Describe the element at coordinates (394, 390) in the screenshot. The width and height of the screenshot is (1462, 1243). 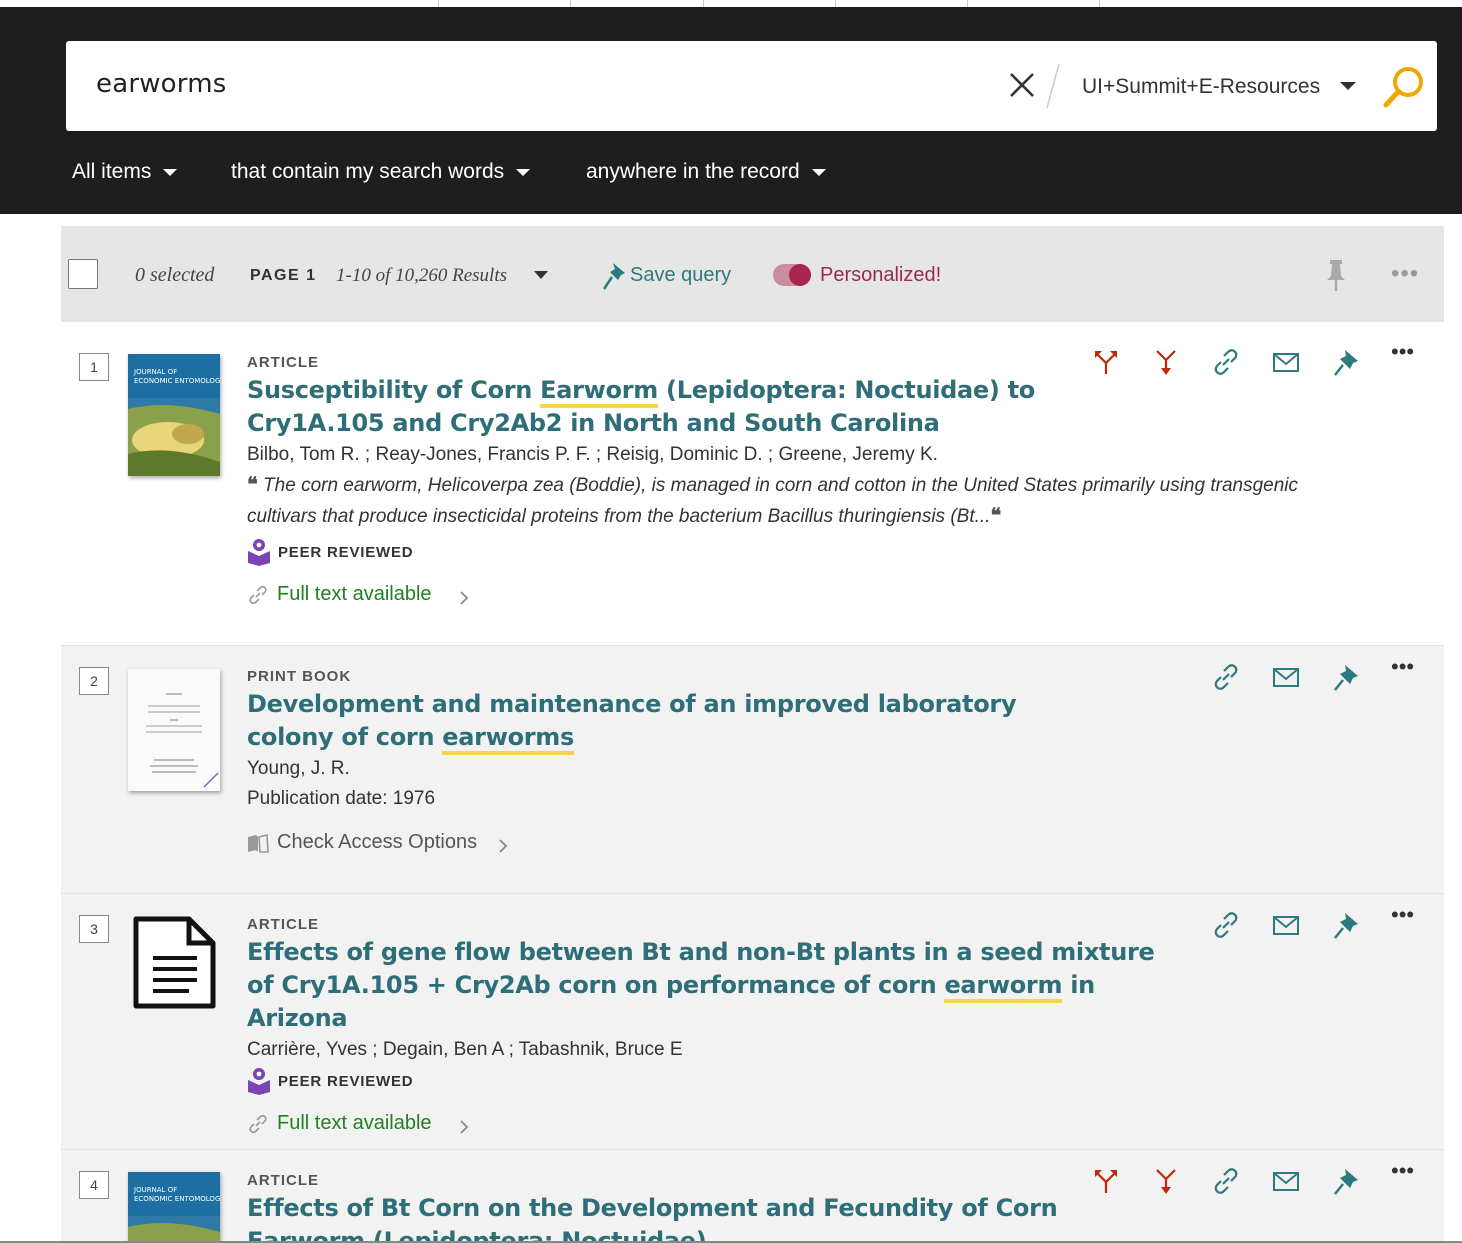
I see `title-text: Susceptibility of Corn` at that location.